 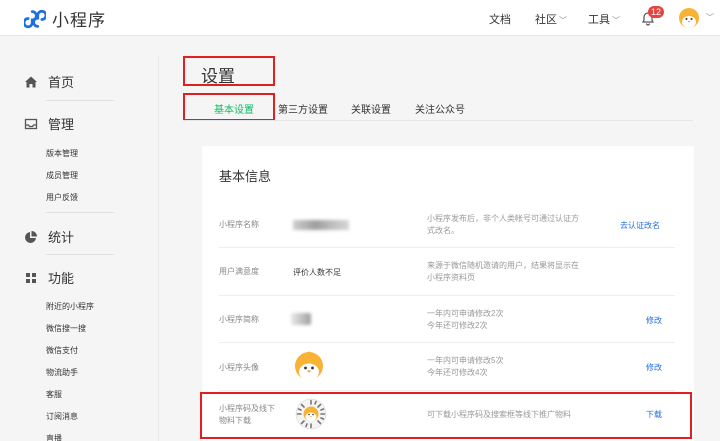 I want to click on user-menu-chevron-icon: ﹀, so click(x=710, y=17).